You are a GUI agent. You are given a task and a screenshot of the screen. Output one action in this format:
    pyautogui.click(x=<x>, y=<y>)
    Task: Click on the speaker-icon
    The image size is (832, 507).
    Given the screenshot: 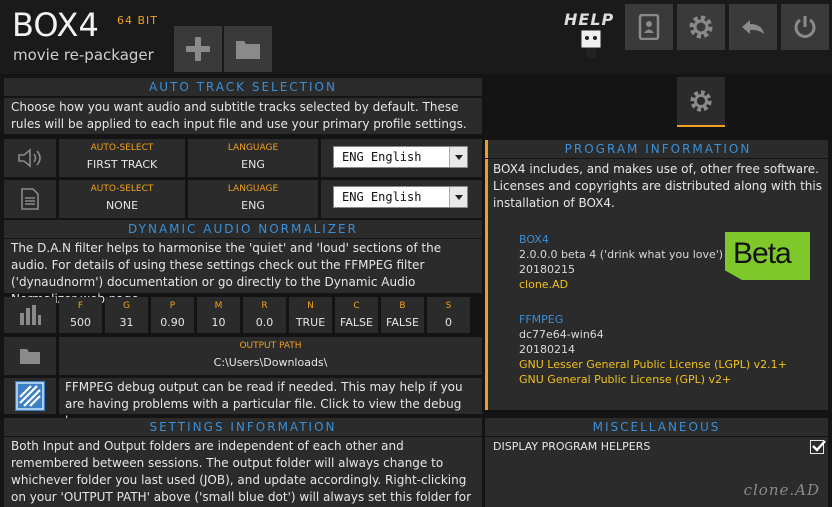 What is the action you would take?
    pyautogui.click(x=29, y=158)
    